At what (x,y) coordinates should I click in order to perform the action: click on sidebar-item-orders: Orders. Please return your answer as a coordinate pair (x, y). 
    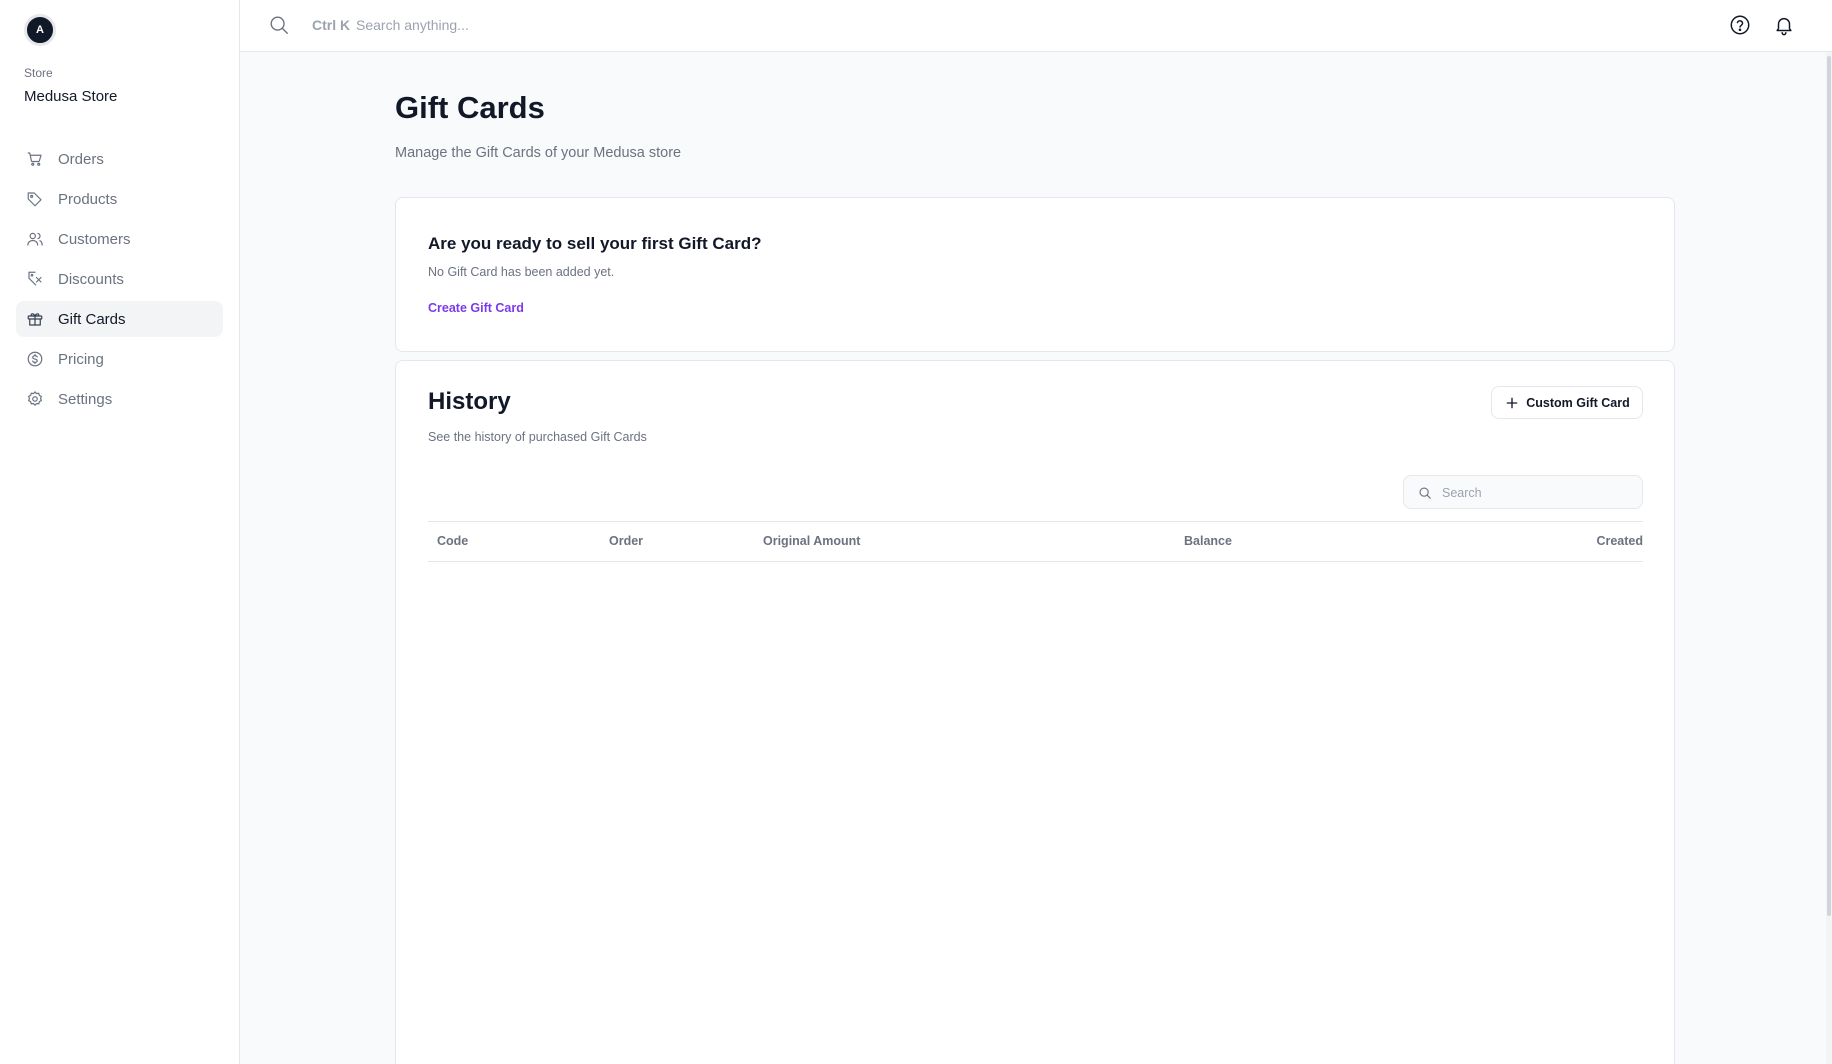
    Looking at the image, I should click on (119, 159).